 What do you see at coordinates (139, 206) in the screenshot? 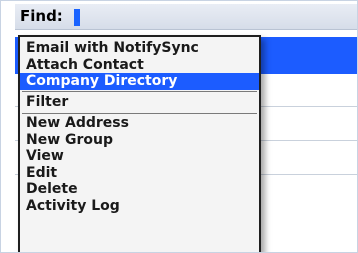
I see `menu-item-activity-log: Activity Log` at bounding box center [139, 206].